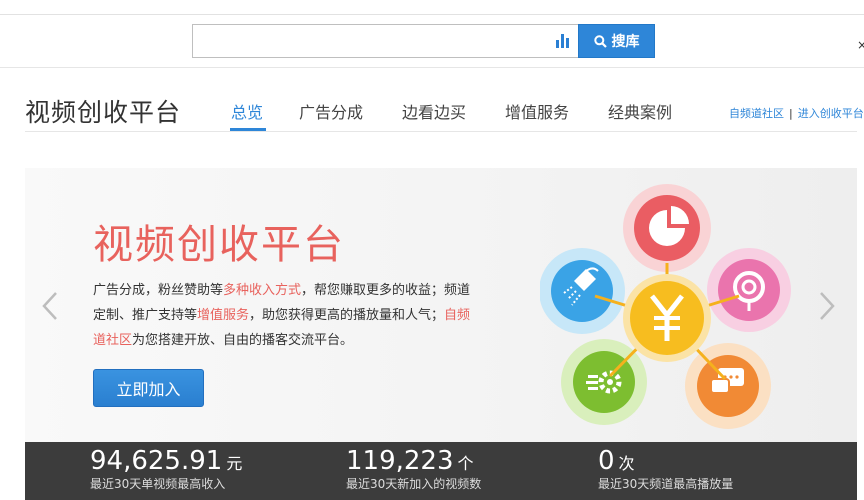 This screenshot has height=500, width=864. I want to click on stat-value: 94,625.91, so click(156, 461).